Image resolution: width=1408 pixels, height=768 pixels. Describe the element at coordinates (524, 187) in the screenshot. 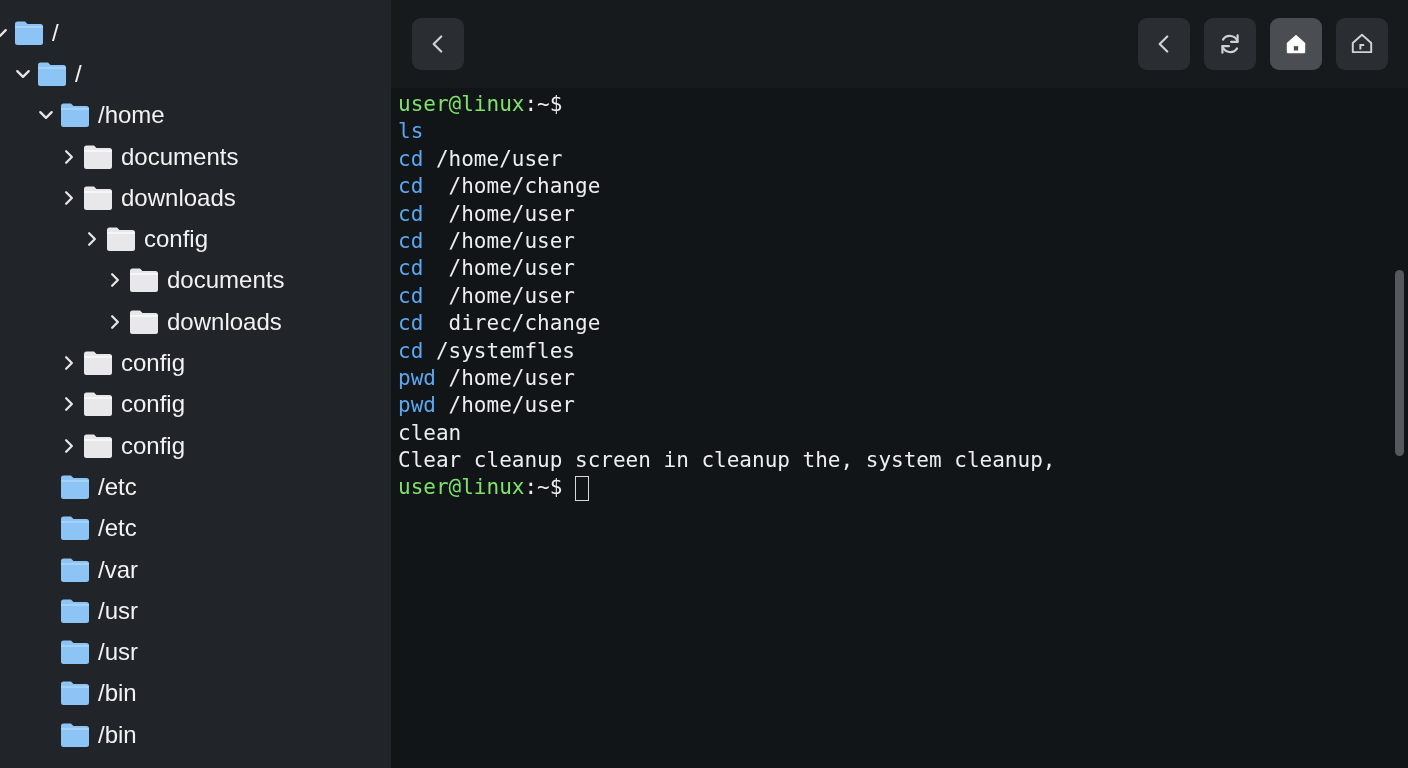

I see `command-argument: /home/change` at that location.